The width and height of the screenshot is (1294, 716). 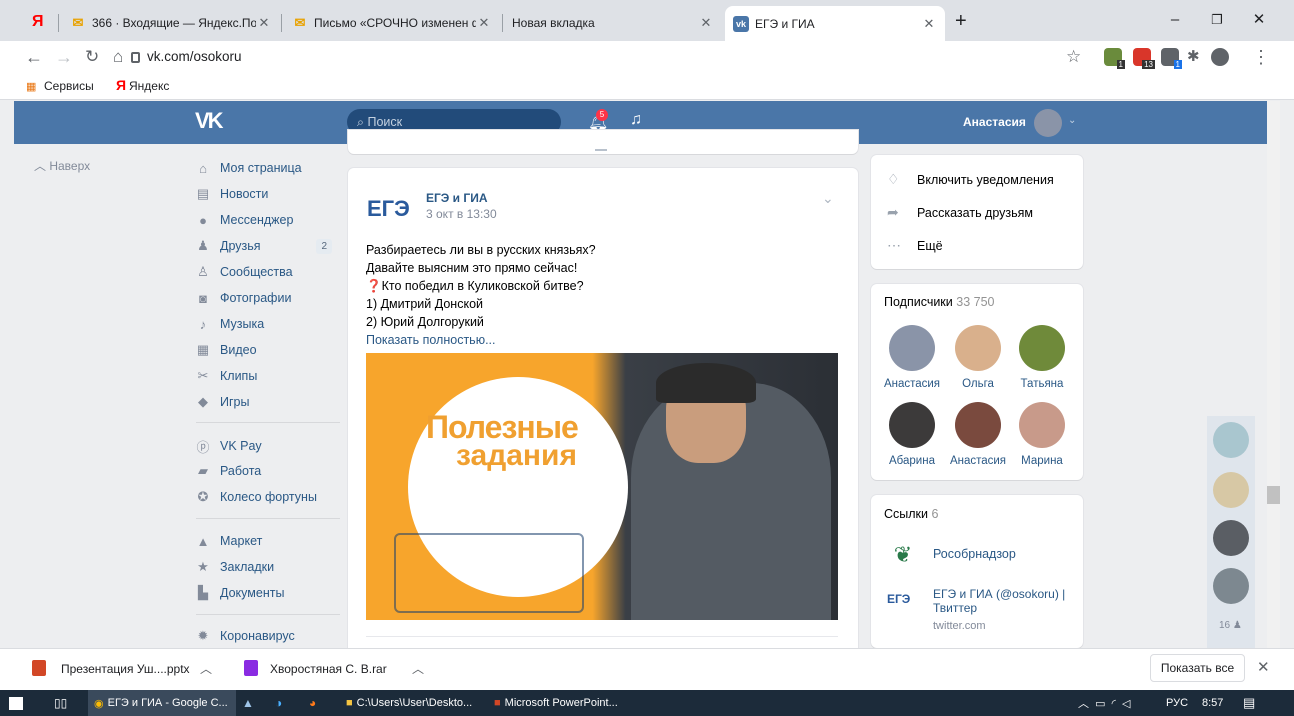 I want to click on followers-header: Подписчики 33 750, so click(x=939, y=302).